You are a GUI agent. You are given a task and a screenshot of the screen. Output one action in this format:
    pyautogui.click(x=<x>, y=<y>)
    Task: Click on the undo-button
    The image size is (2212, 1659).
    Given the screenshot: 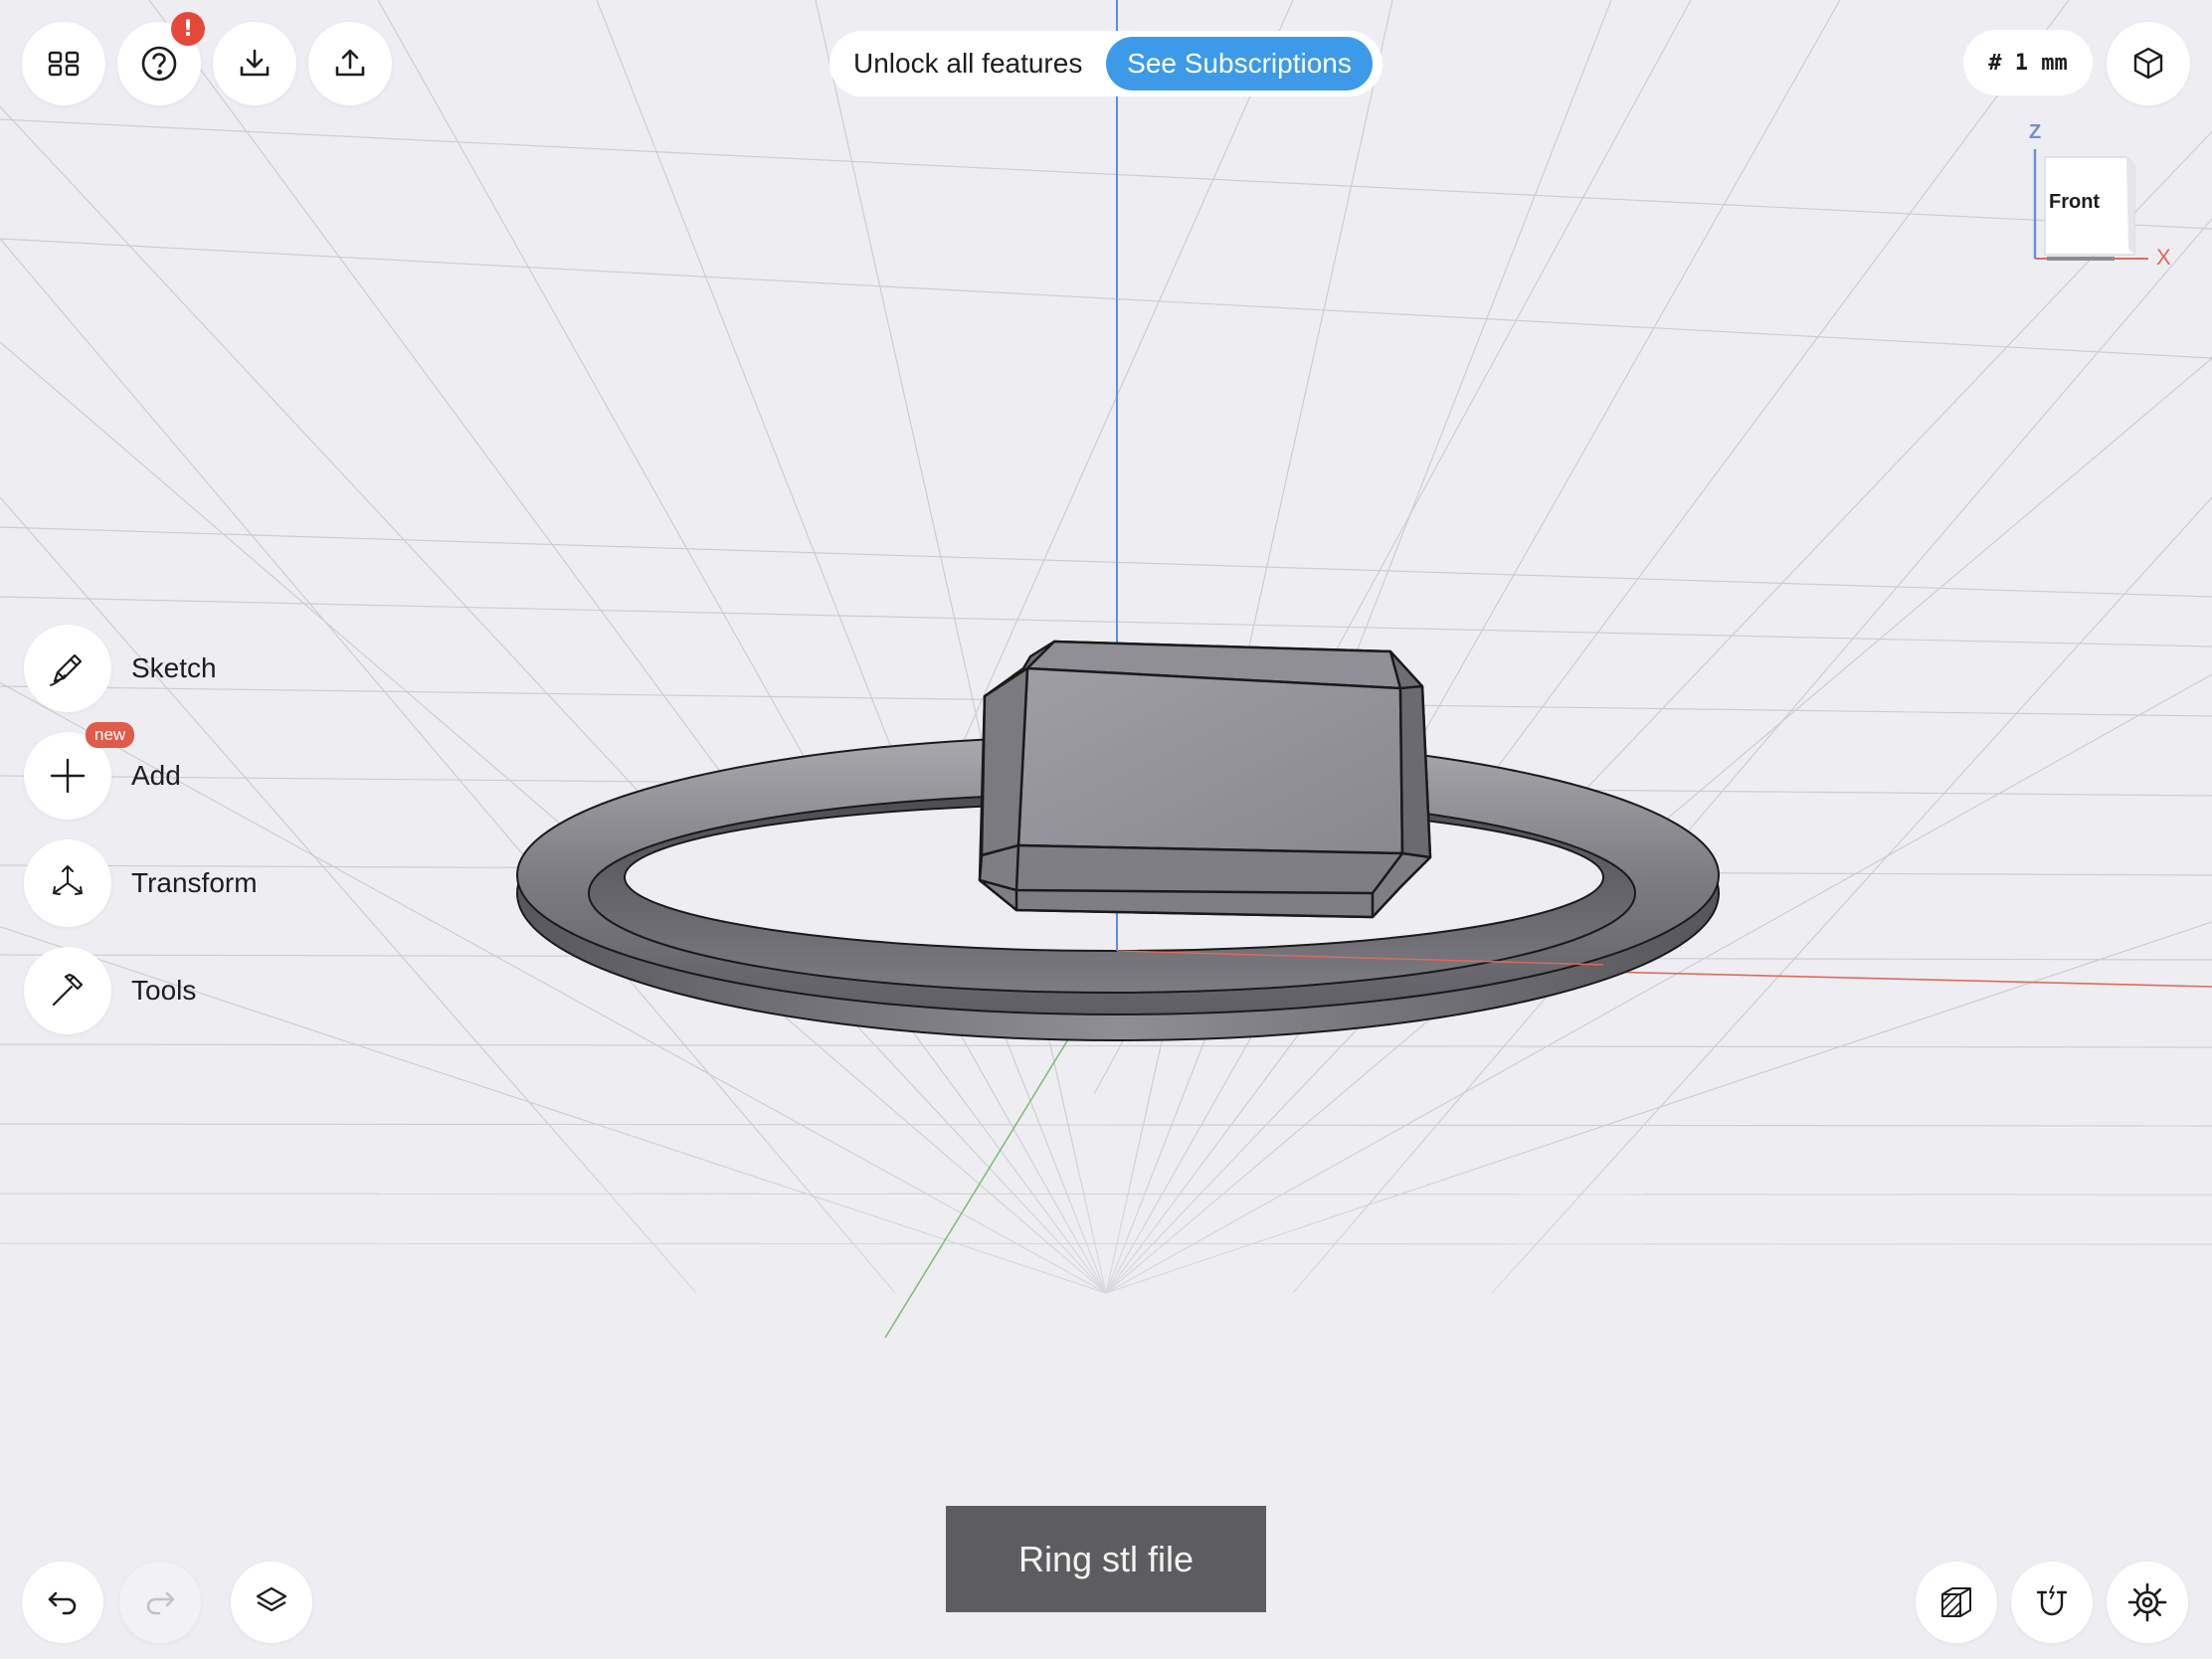 What is the action you would take?
    pyautogui.click(x=62, y=1602)
    